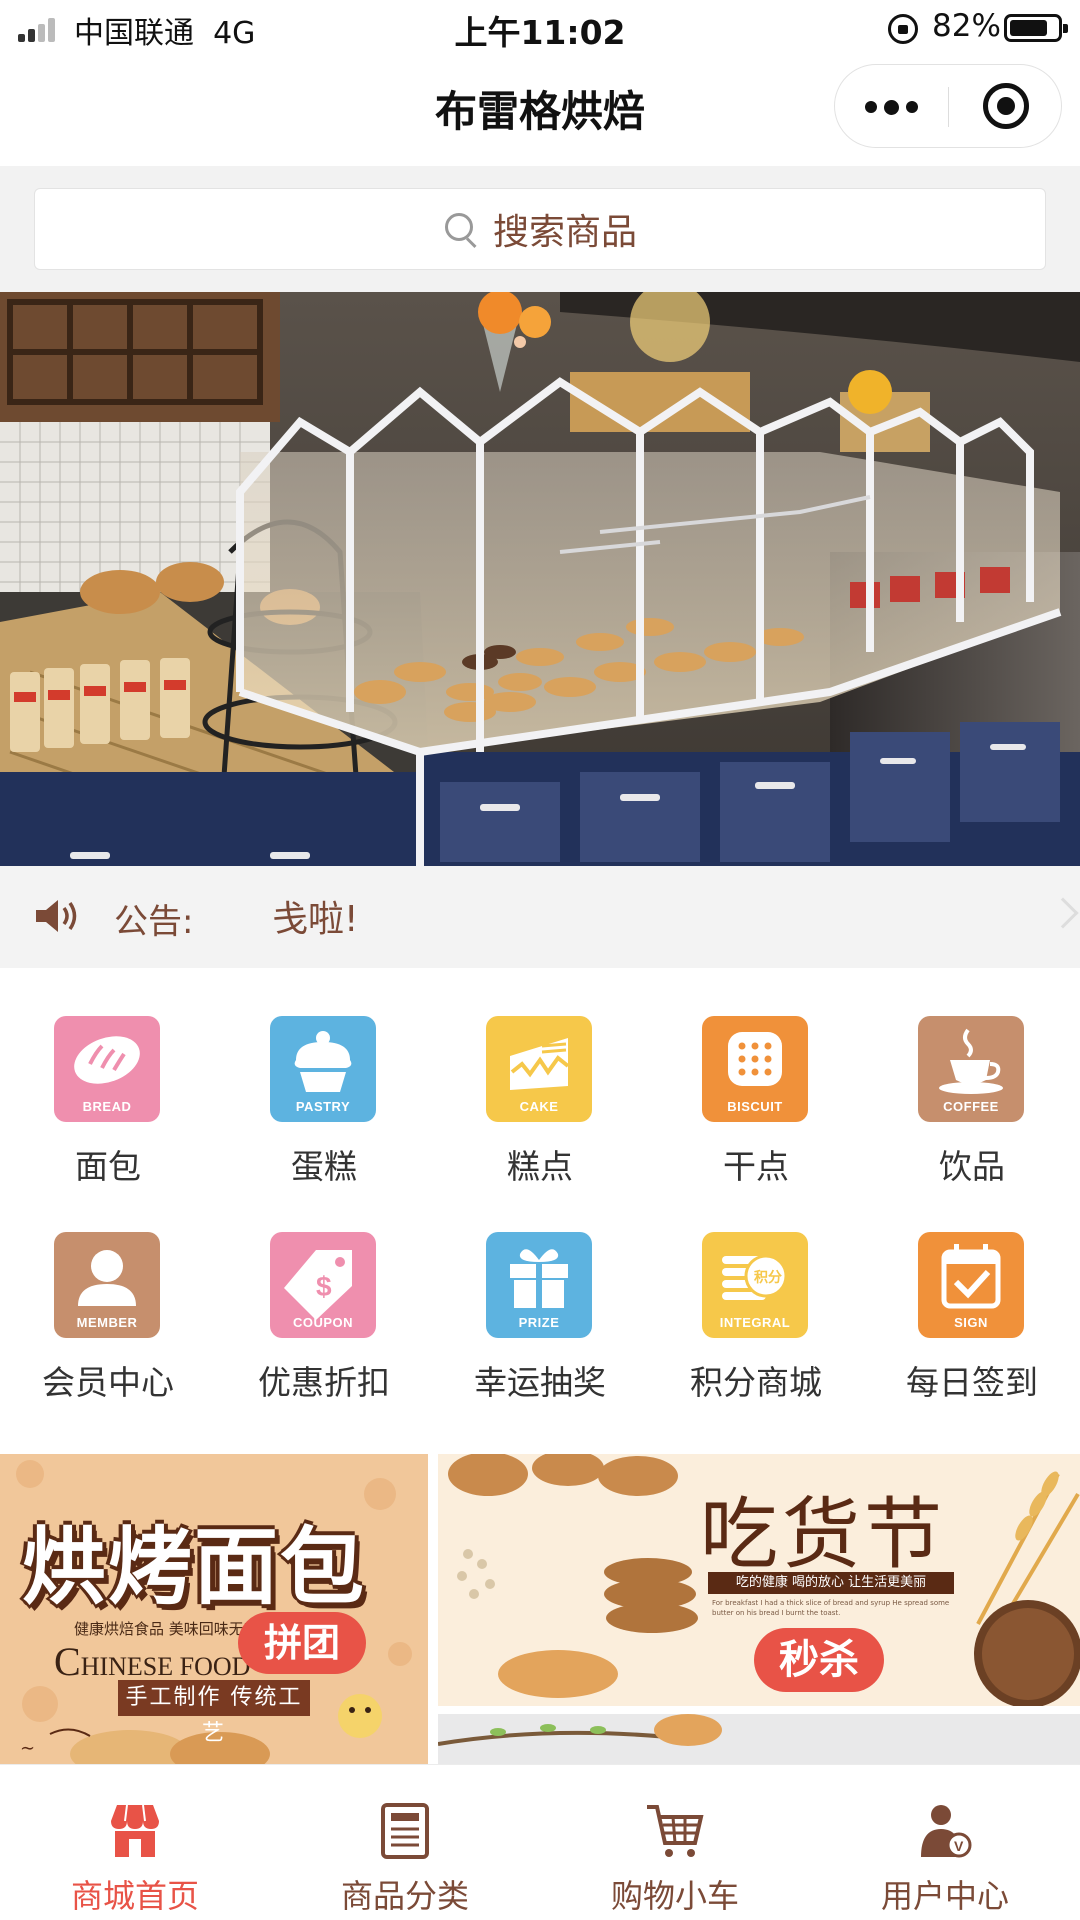 Image resolution: width=1080 pixels, height=1920 pixels. What do you see at coordinates (135, 1830) in the screenshot?
I see `store-icon` at bounding box center [135, 1830].